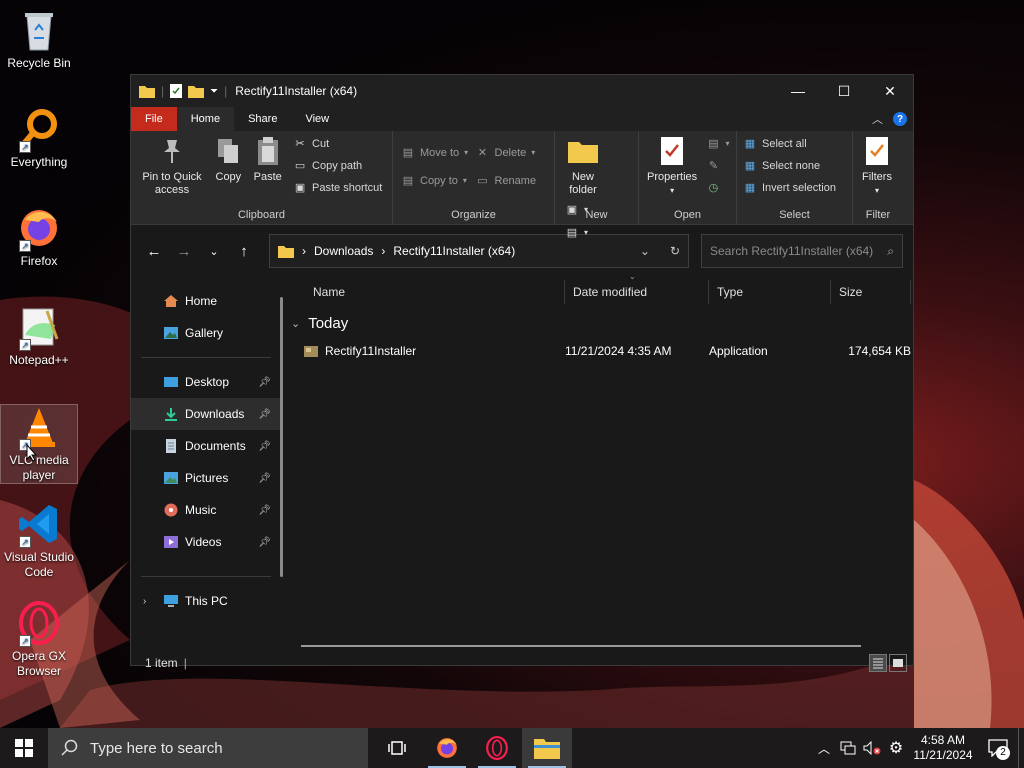 This screenshot has width=1024, height=768. What do you see at coordinates (207, 542) in the screenshot?
I see `nav-item-videos: Videos 📌︎` at bounding box center [207, 542].